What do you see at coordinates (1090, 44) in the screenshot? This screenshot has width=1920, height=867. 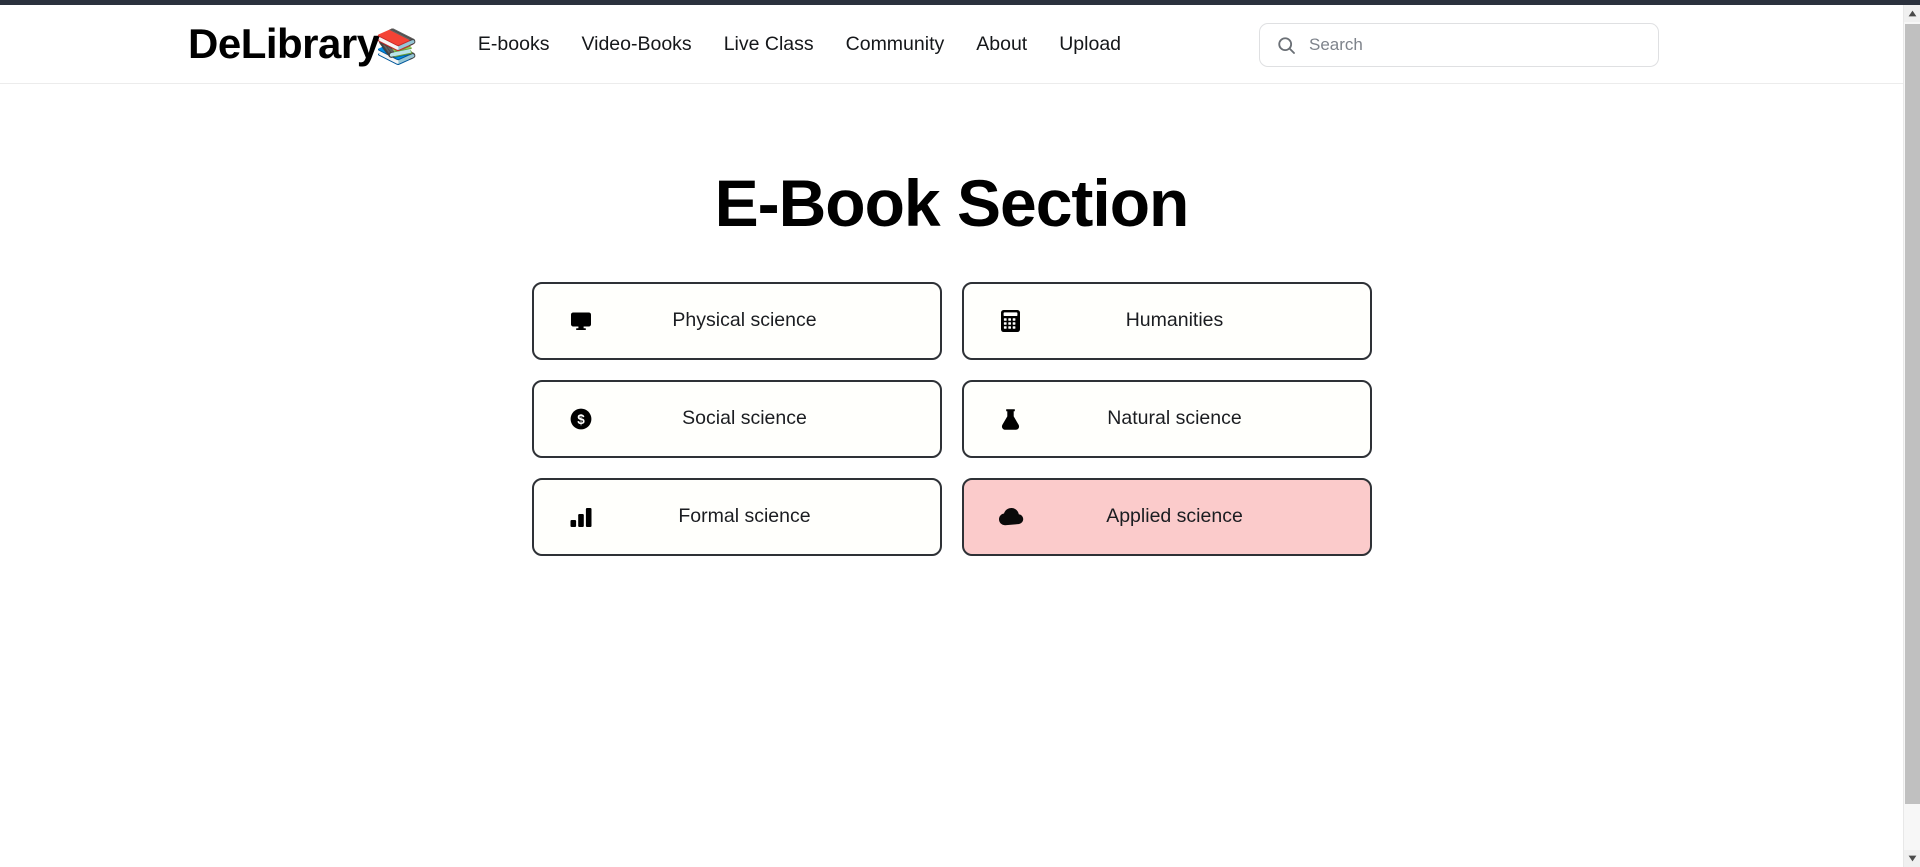 I see `nav-item-upload: Upload` at bounding box center [1090, 44].